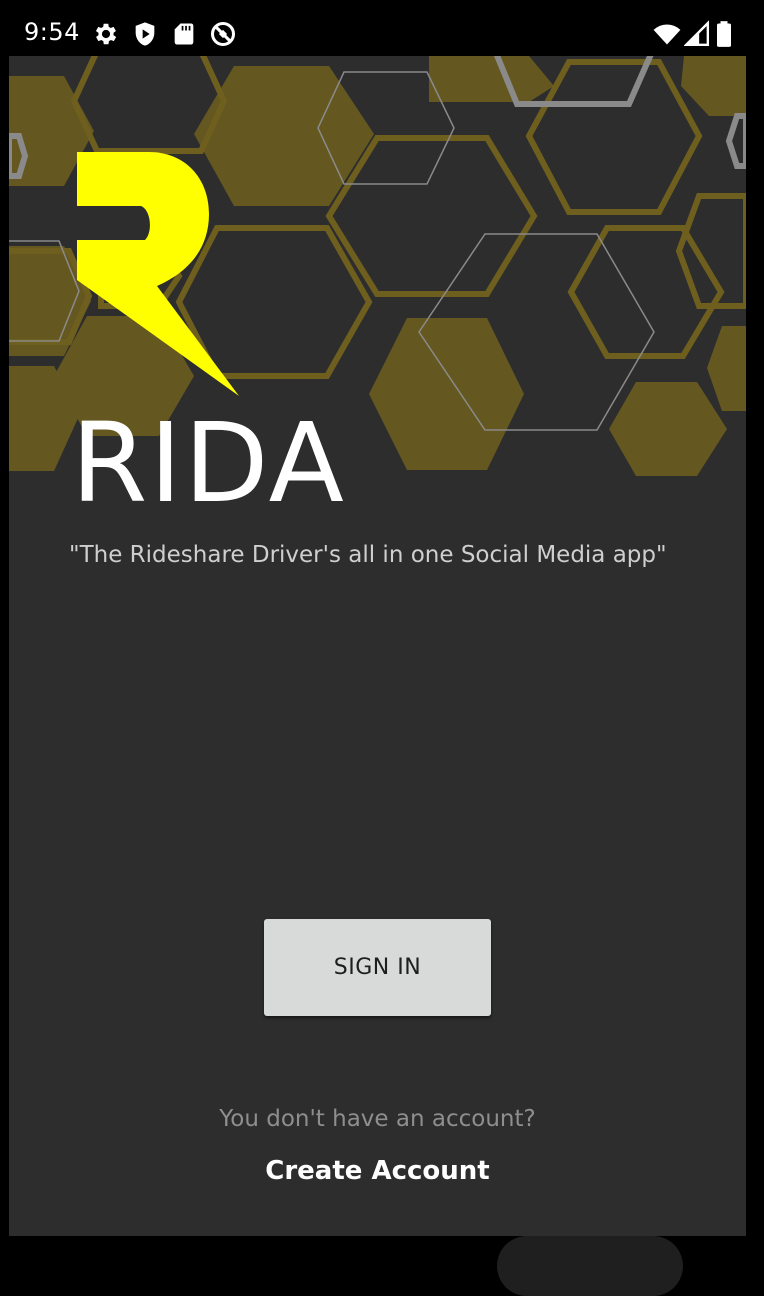 Image resolution: width=764 pixels, height=1296 pixels. What do you see at coordinates (106, 34) in the screenshot?
I see `gear-icon` at bounding box center [106, 34].